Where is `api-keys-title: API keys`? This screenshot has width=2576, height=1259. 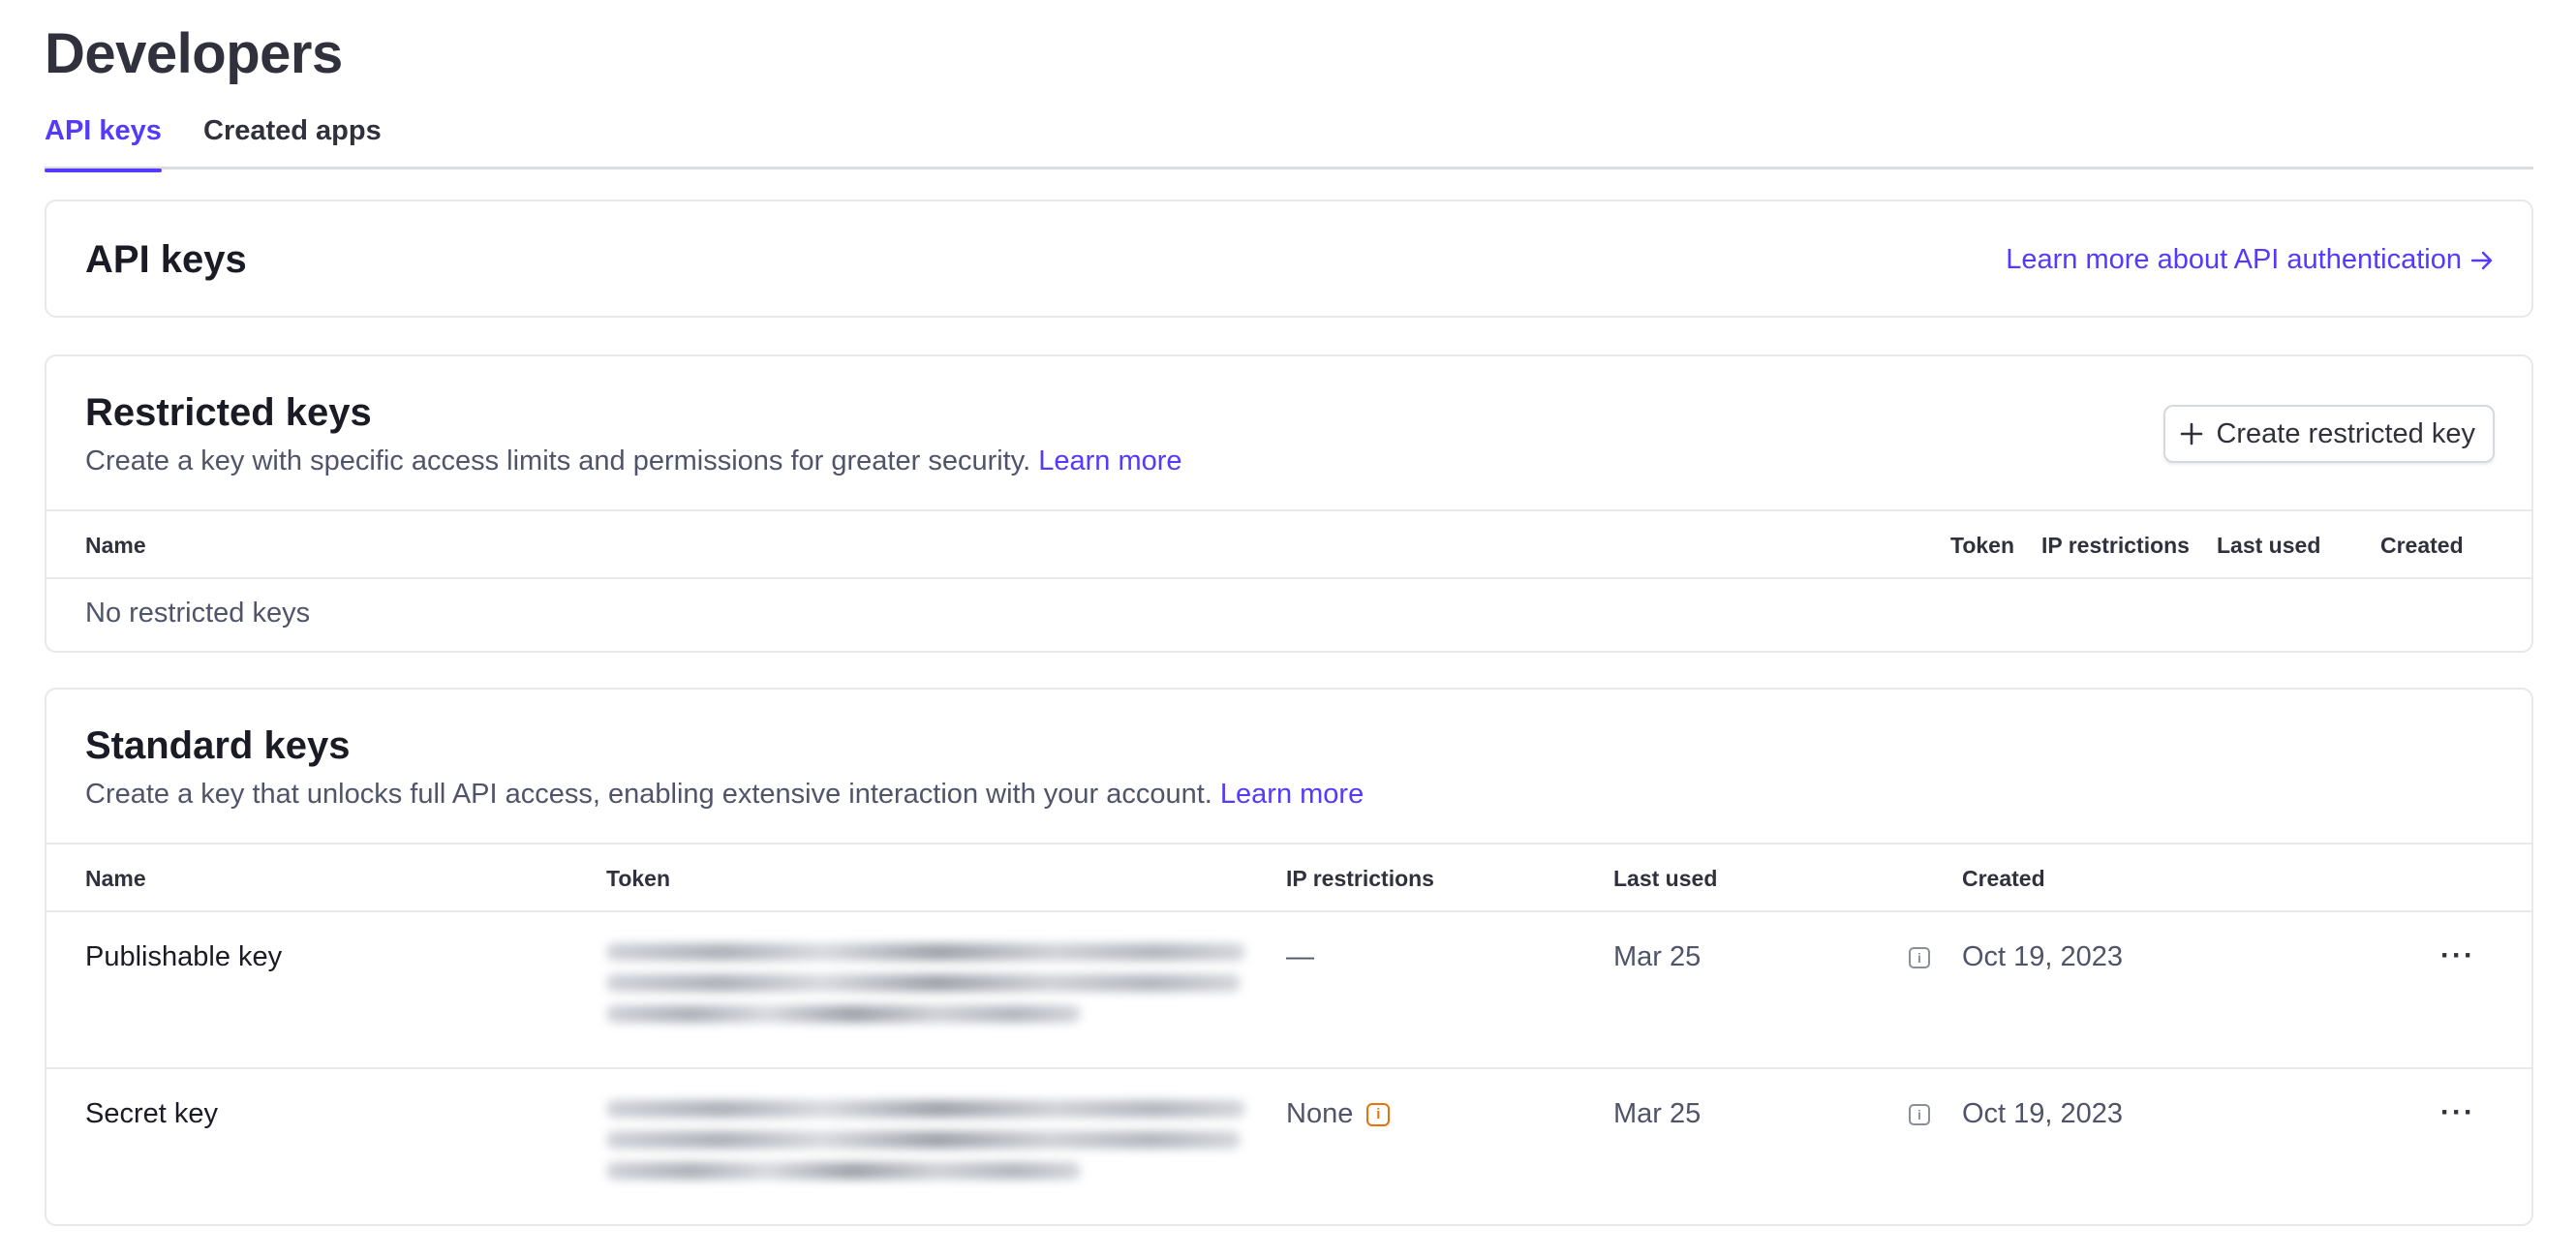 api-keys-title: API keys is located at coordinates (166, 259).